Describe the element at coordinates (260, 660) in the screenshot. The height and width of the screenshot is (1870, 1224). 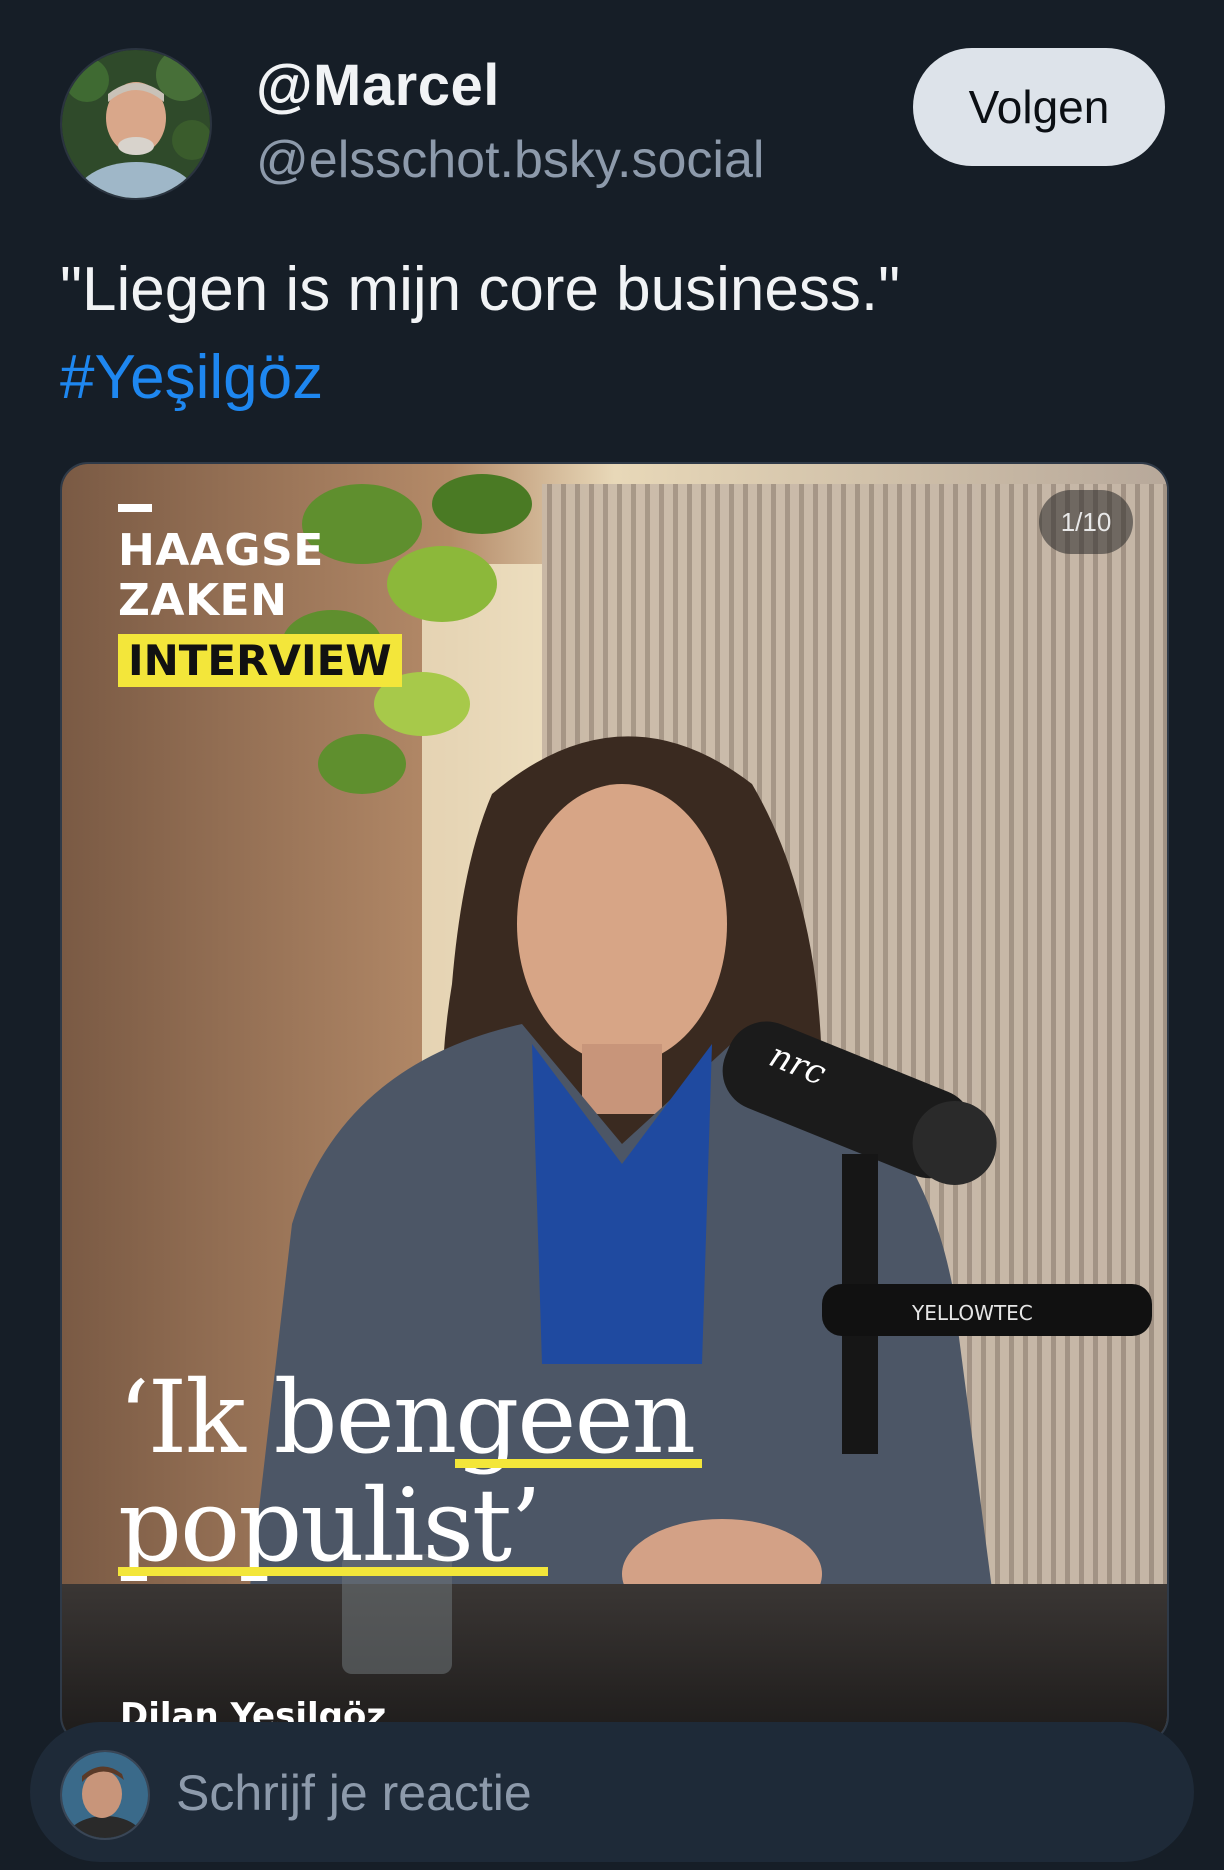
I see `interview-badge: INTERVIEW` at that location.